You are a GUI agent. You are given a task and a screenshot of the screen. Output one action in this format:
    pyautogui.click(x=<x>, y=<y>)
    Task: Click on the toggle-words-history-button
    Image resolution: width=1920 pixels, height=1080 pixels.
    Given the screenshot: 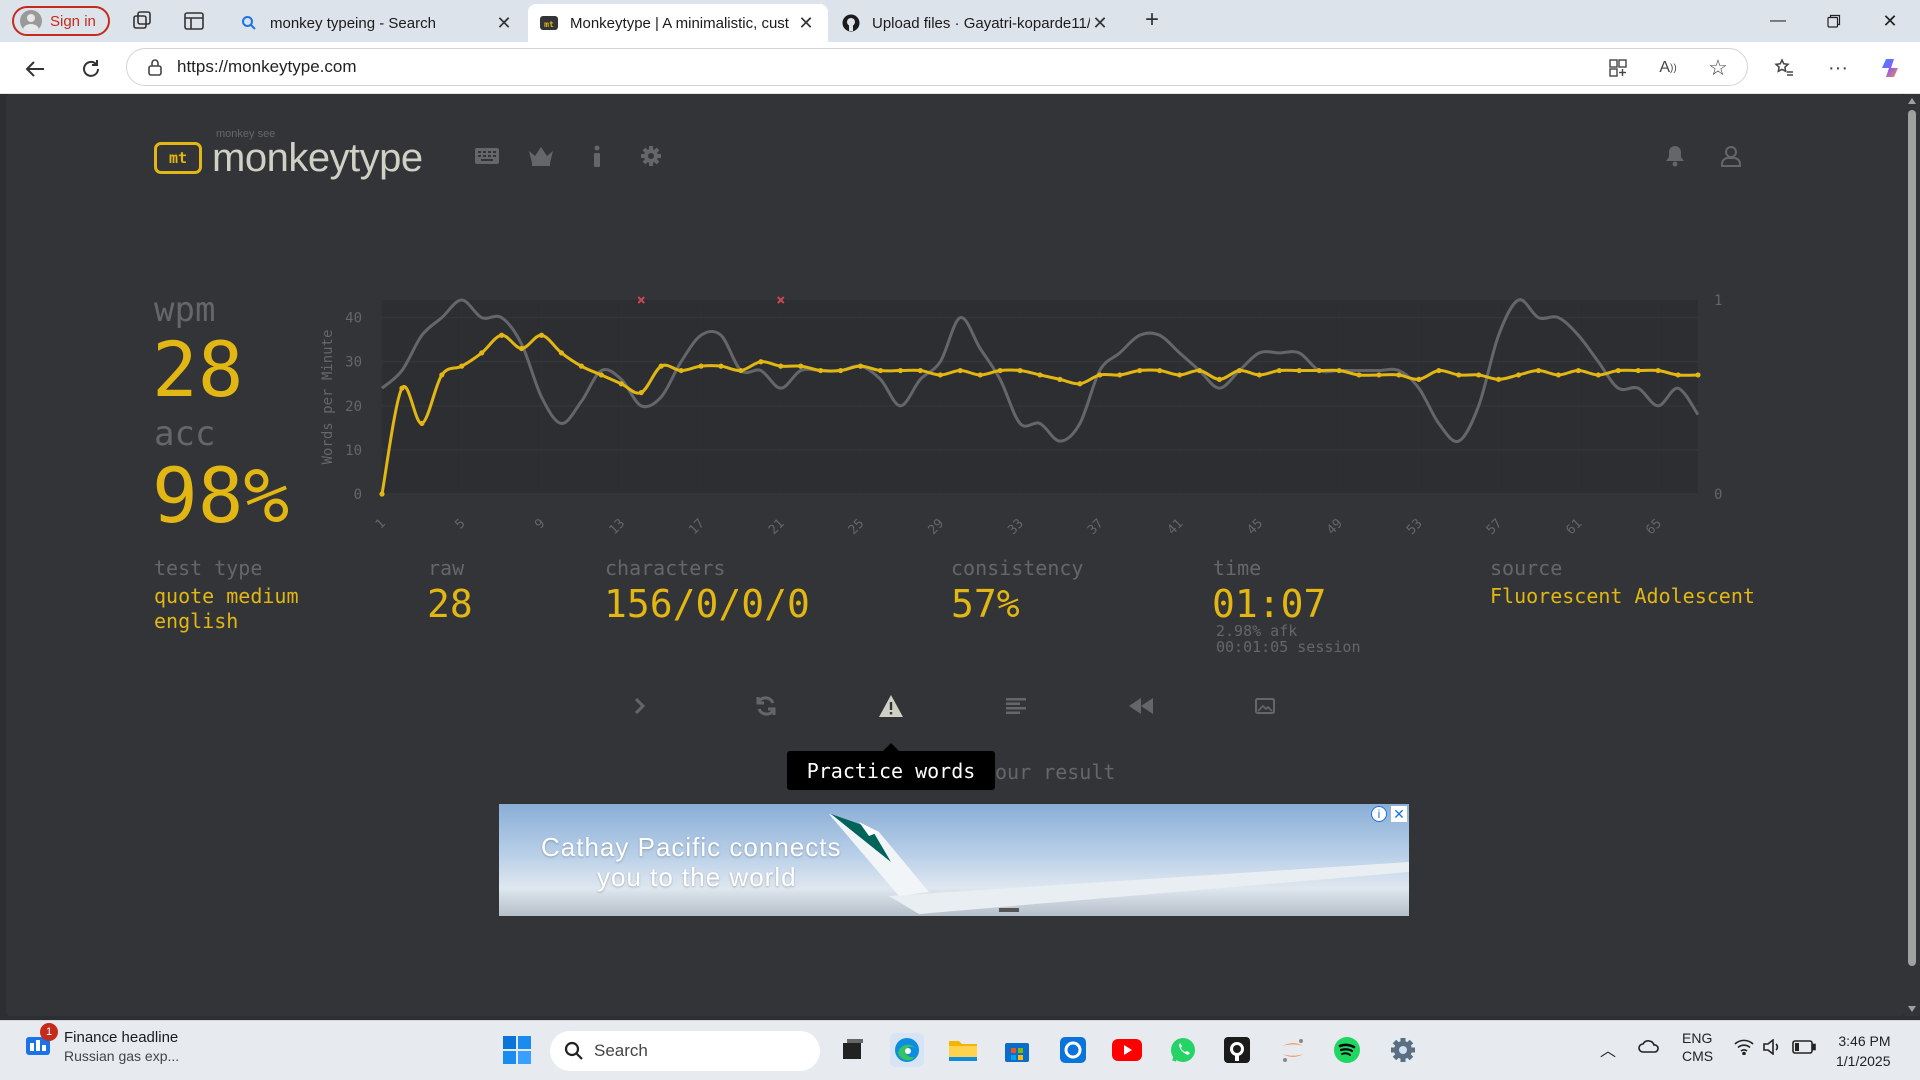 What is the action you would take?
    pyautogui.click(x=1016, y=706)
    